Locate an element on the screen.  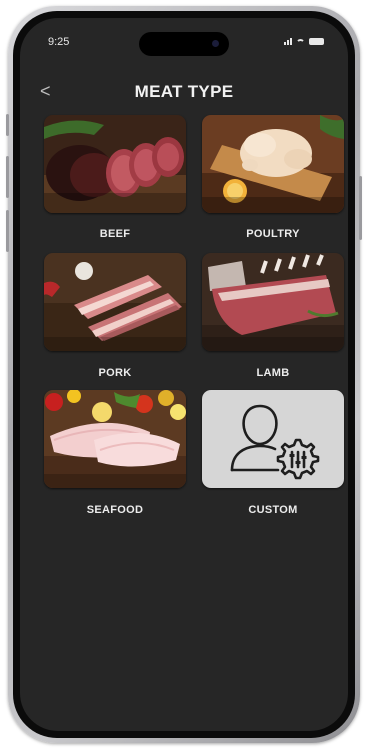
page-title: MEAT TYPE is located at coordinates (184, 91).